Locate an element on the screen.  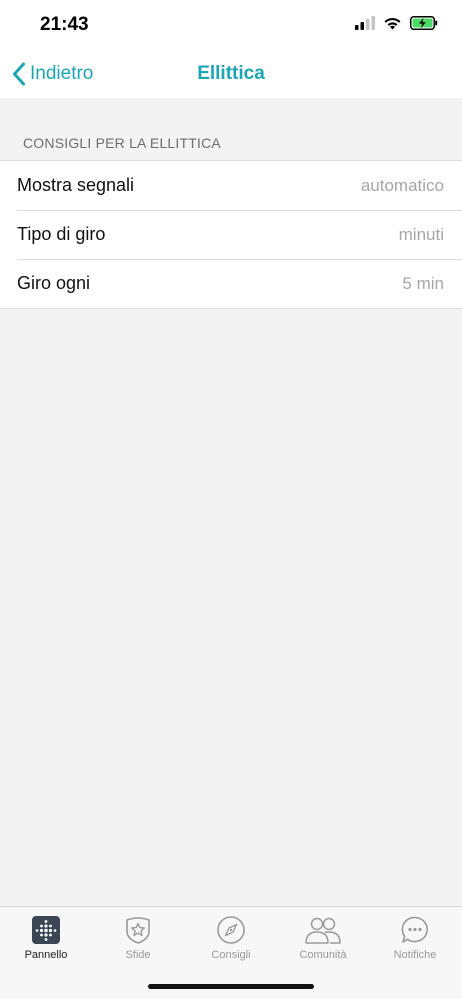
setting-lap-every: Giro ogni 5 min is located at coordinates (231, 283).